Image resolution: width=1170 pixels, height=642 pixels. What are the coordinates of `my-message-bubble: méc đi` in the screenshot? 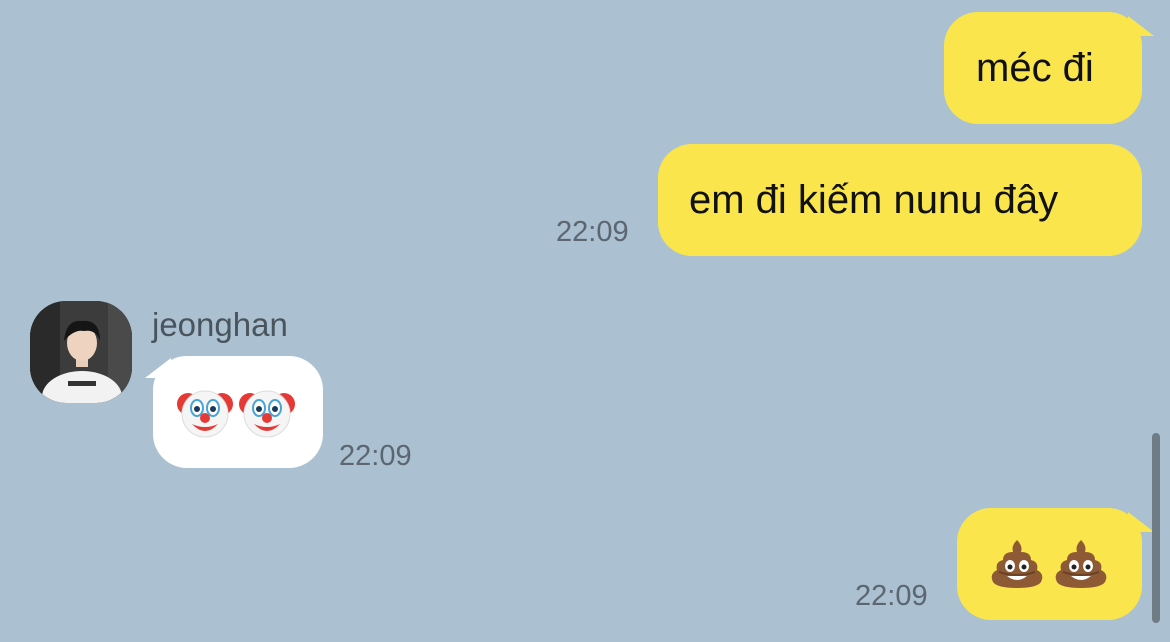 It's located at (1043, 68).